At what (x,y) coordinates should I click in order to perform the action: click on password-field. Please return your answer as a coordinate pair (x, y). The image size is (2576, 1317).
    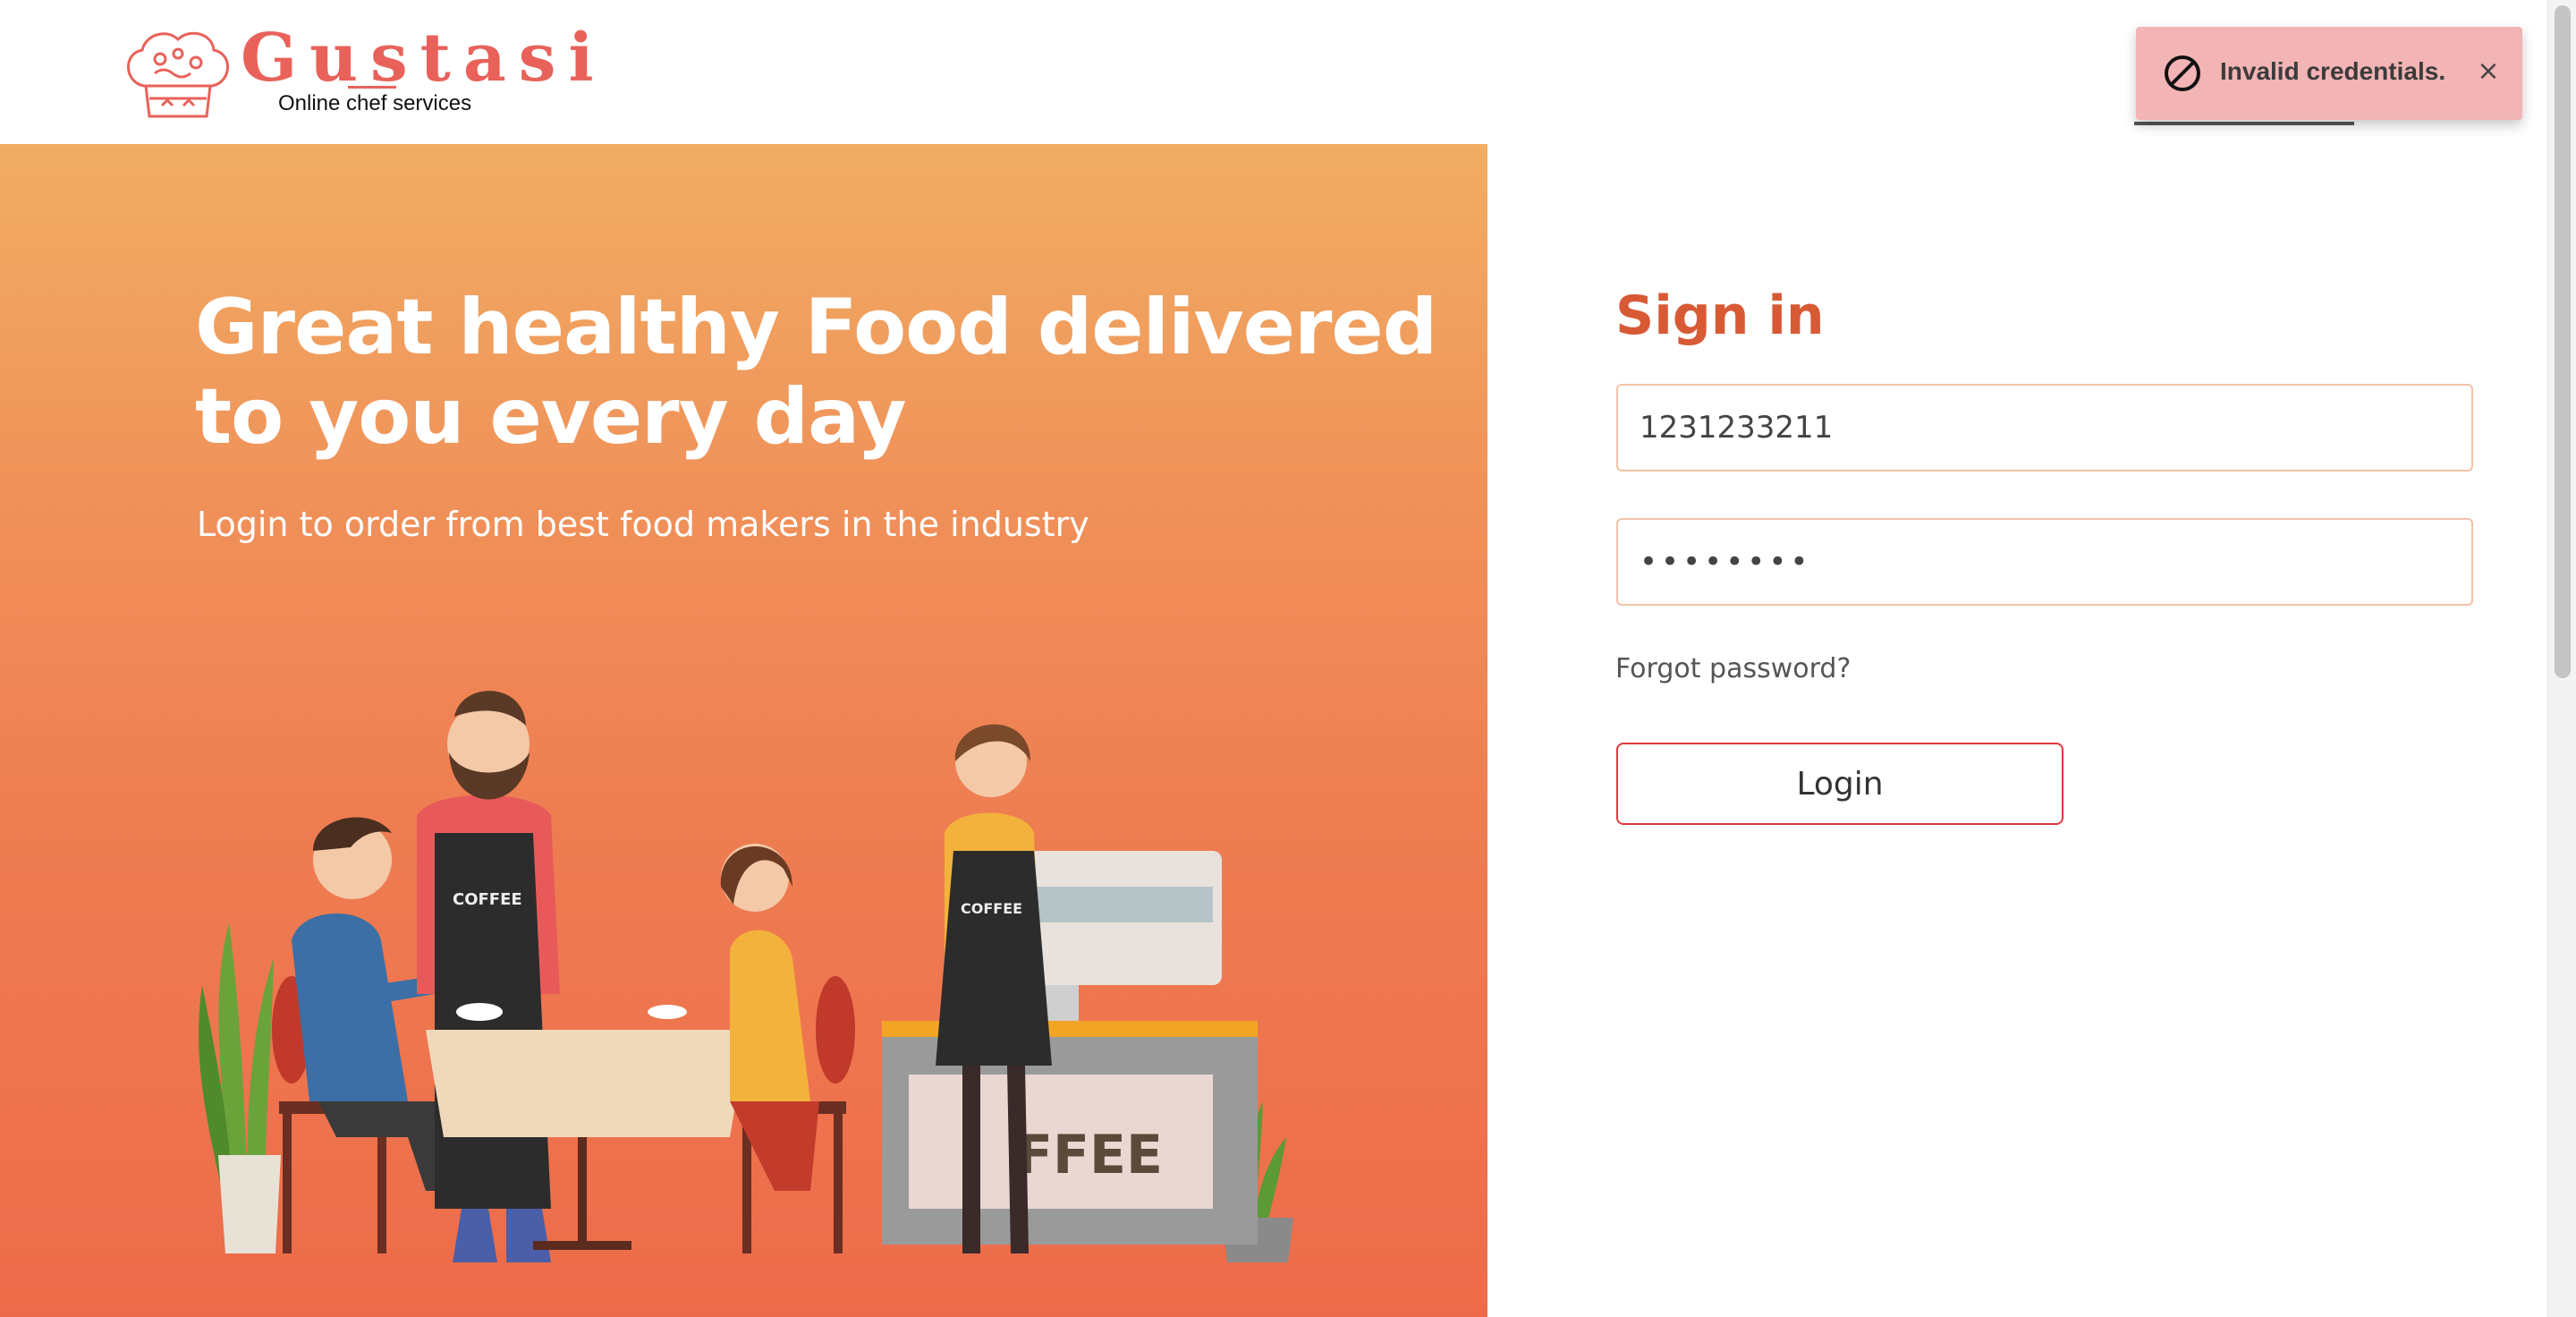
    Looking at the image, I should click on (2044, 562).